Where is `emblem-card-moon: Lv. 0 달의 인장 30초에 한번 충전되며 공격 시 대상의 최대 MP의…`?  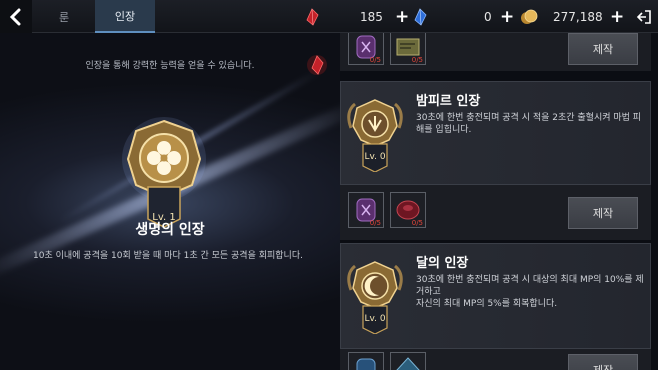 emblem-card-moon: Lv. 0 달의 인장 30초에 한번 충전되며 공격 시 대상의 최대 MP의… is located at coordinates (495, 296).